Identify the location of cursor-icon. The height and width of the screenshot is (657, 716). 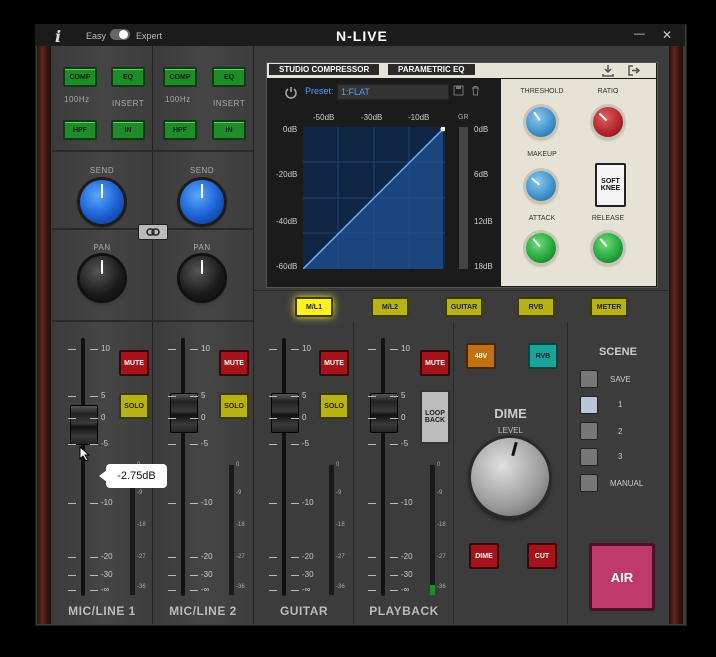
(85, 454).